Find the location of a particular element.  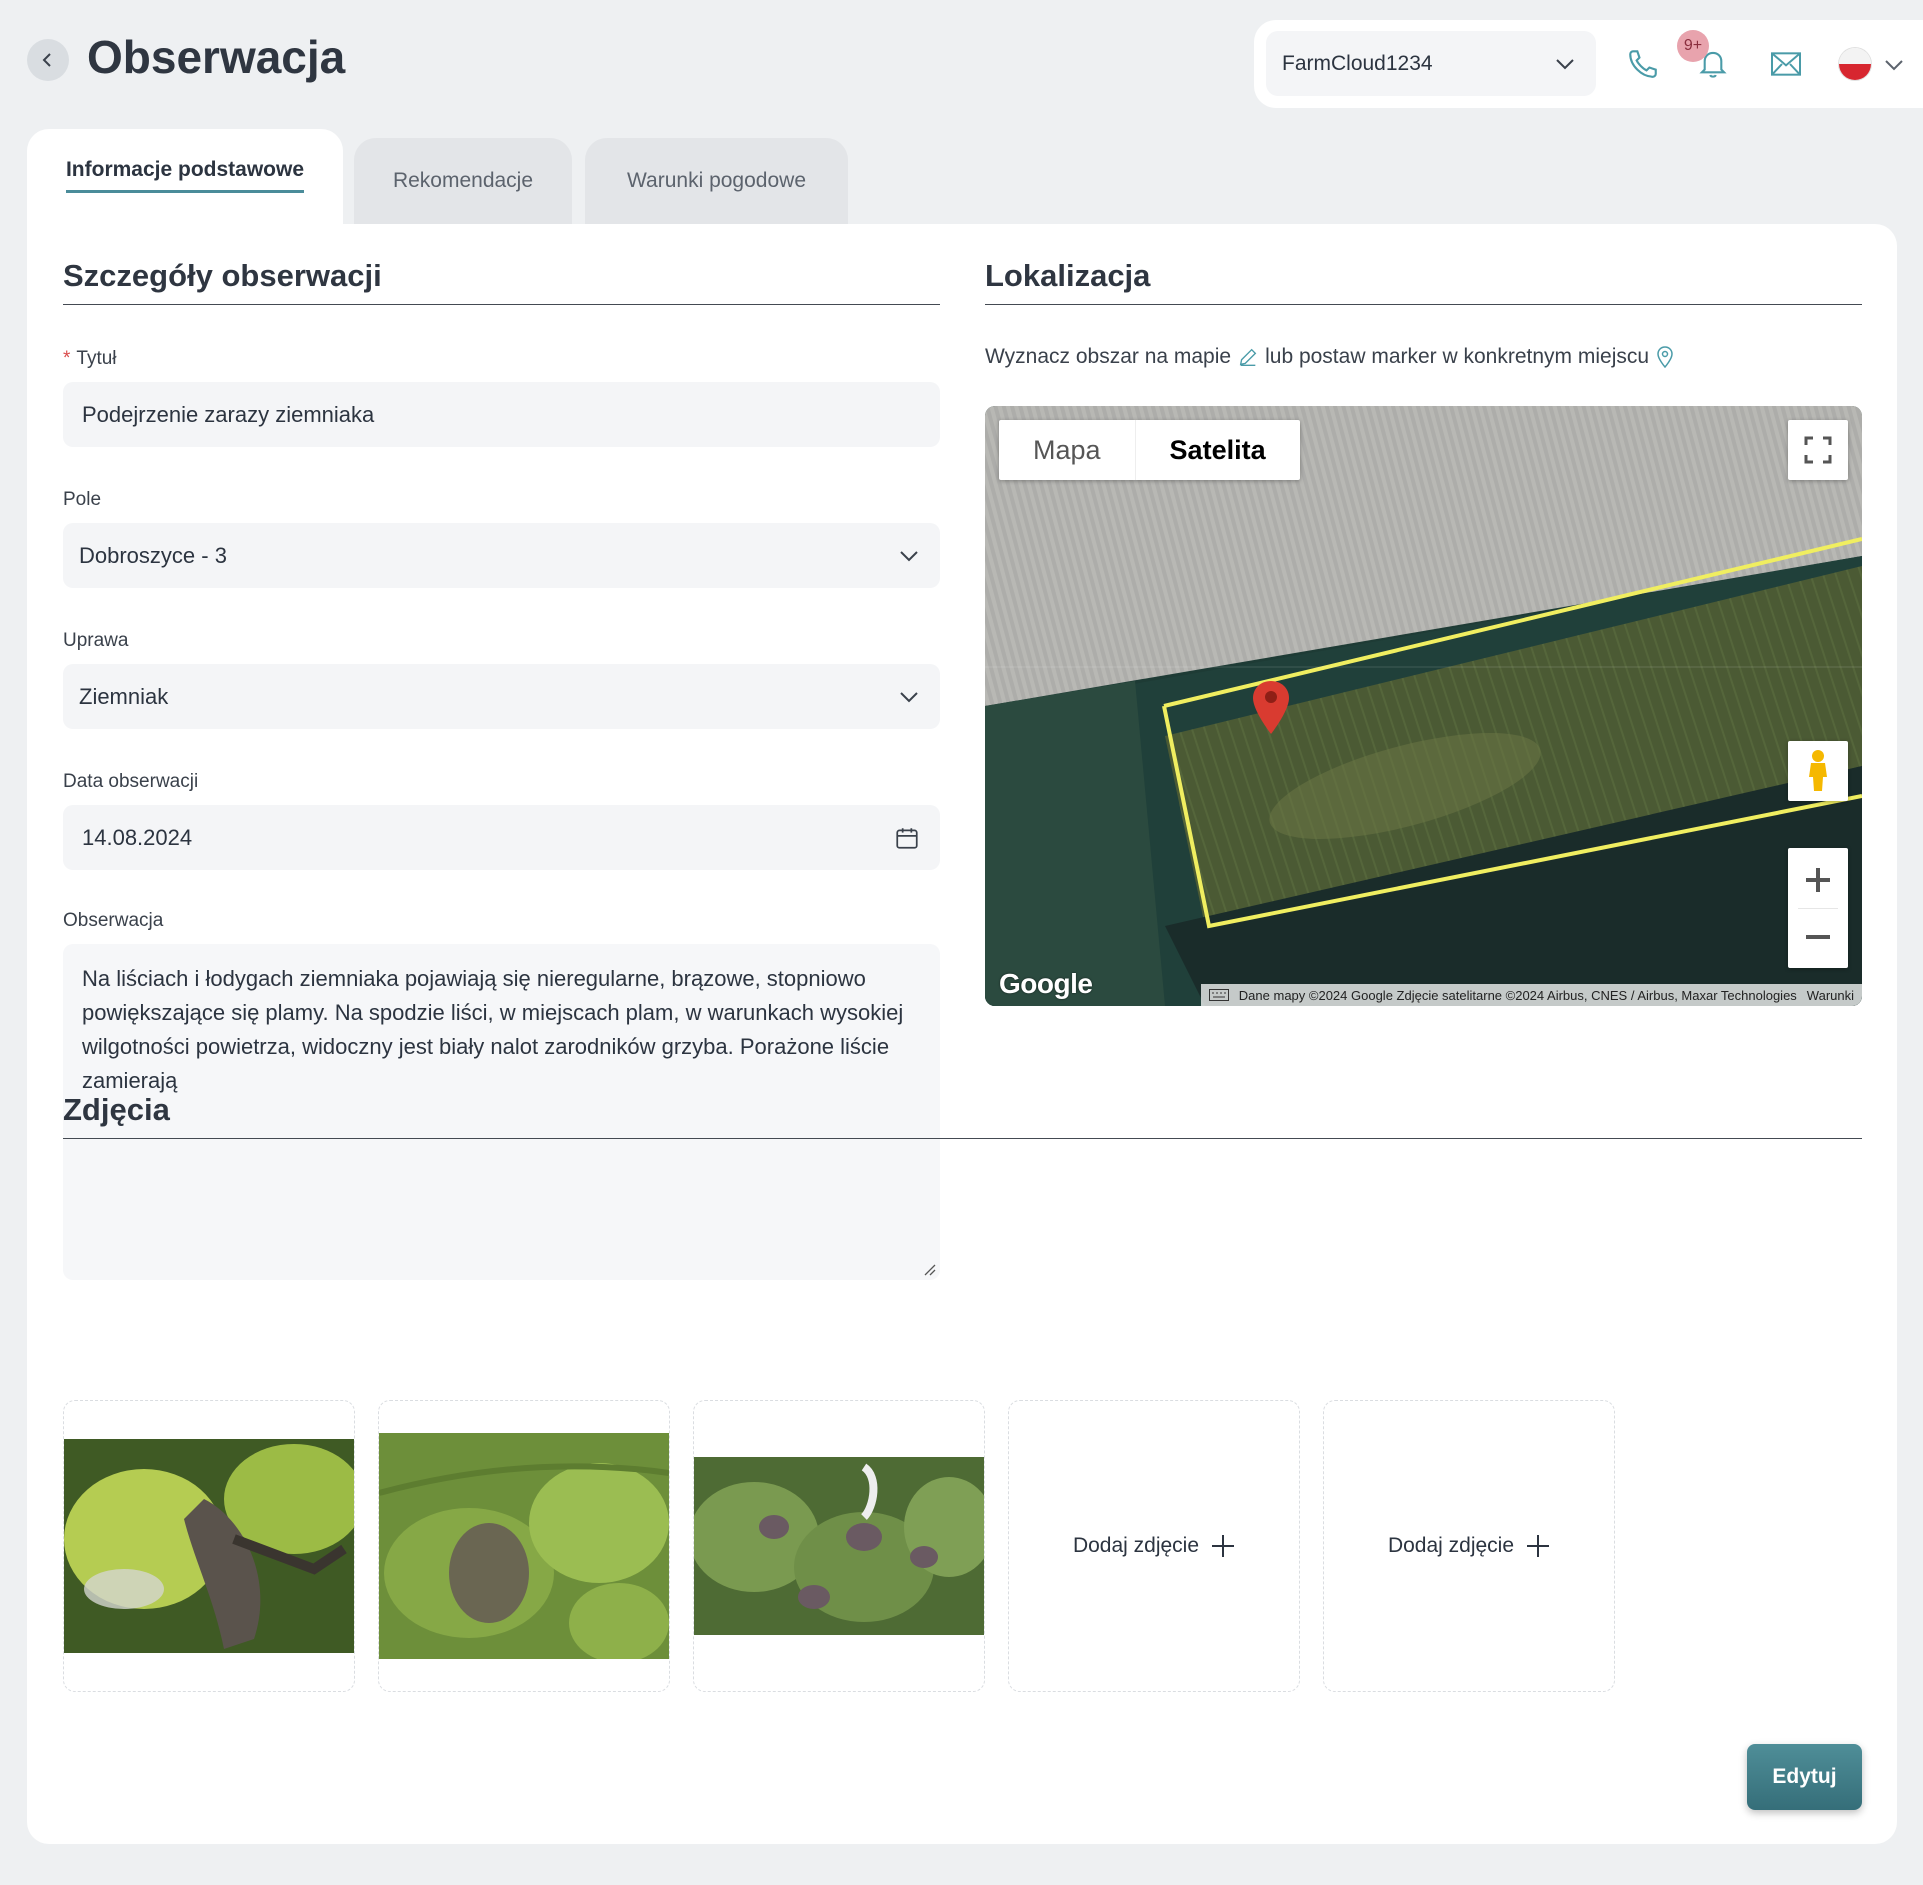

street-view-button is located at coordinates (1818, 771).